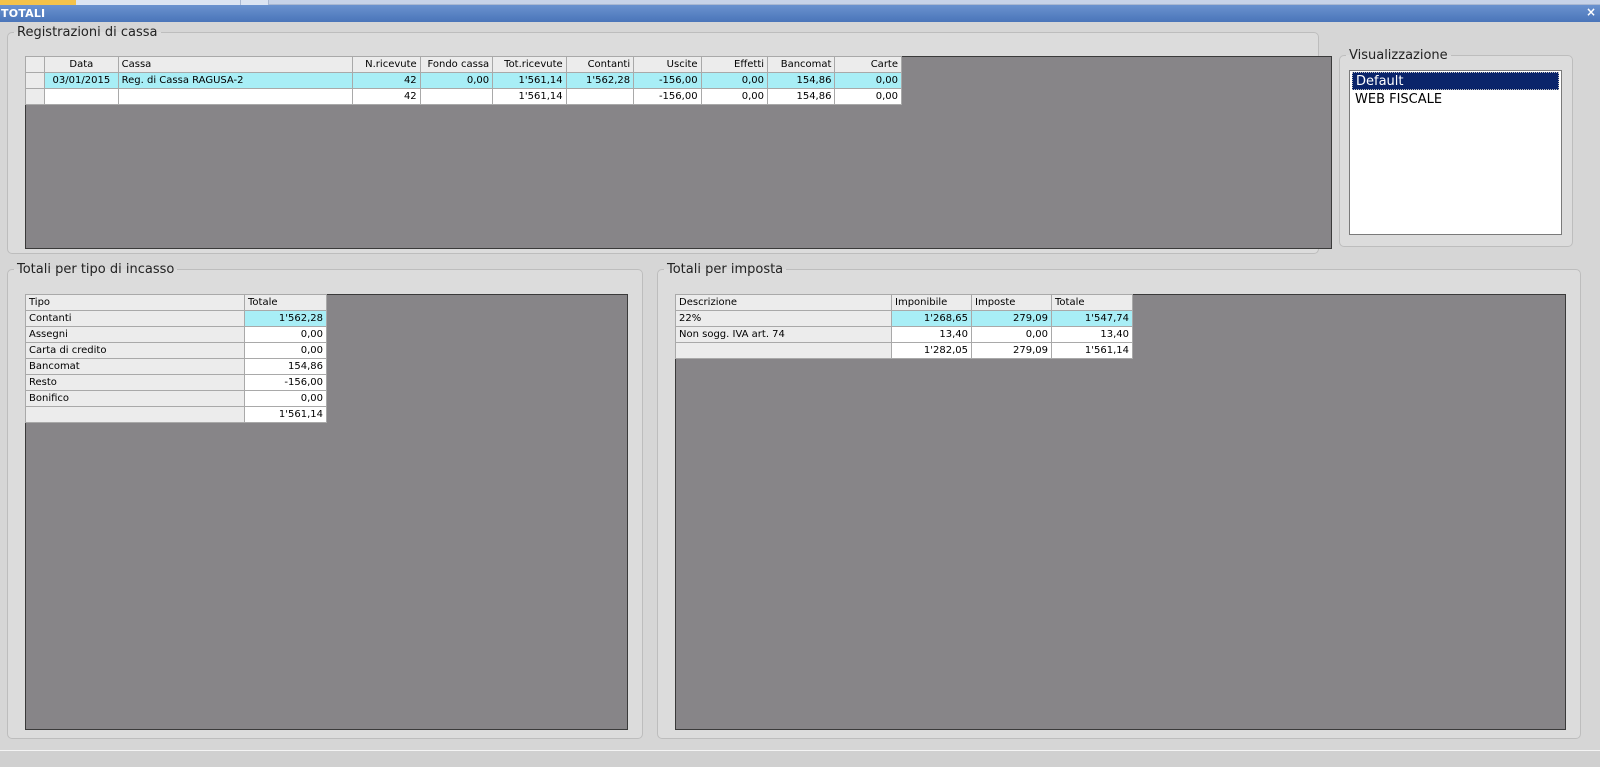  I want to click on total-cell: 279,09, so click(1011, 350).